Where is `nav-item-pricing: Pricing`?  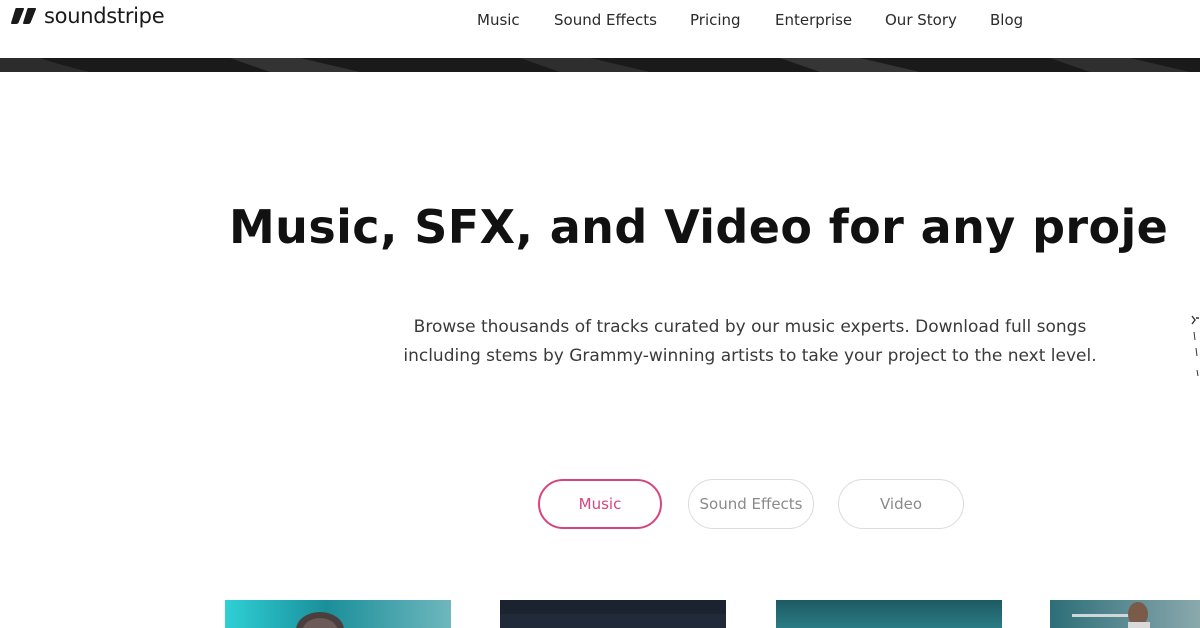
nav-item-pricing: Pricing is located at coordinates (715, 20).